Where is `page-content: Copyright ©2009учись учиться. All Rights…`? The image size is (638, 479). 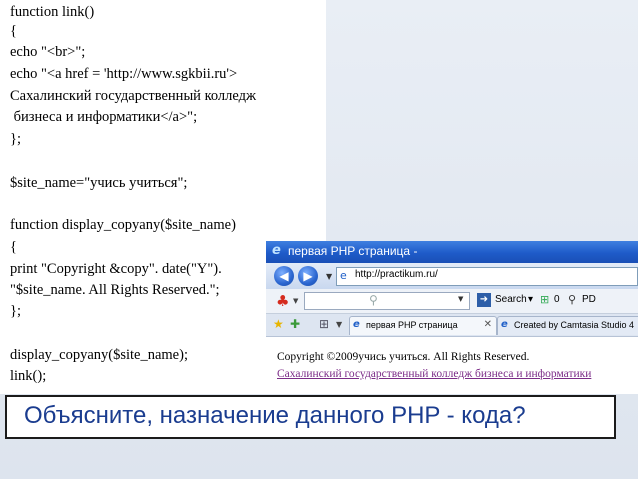 page-content: Copyright ©2009учись учиться. All Rights… is located at coordinates (452, 365).